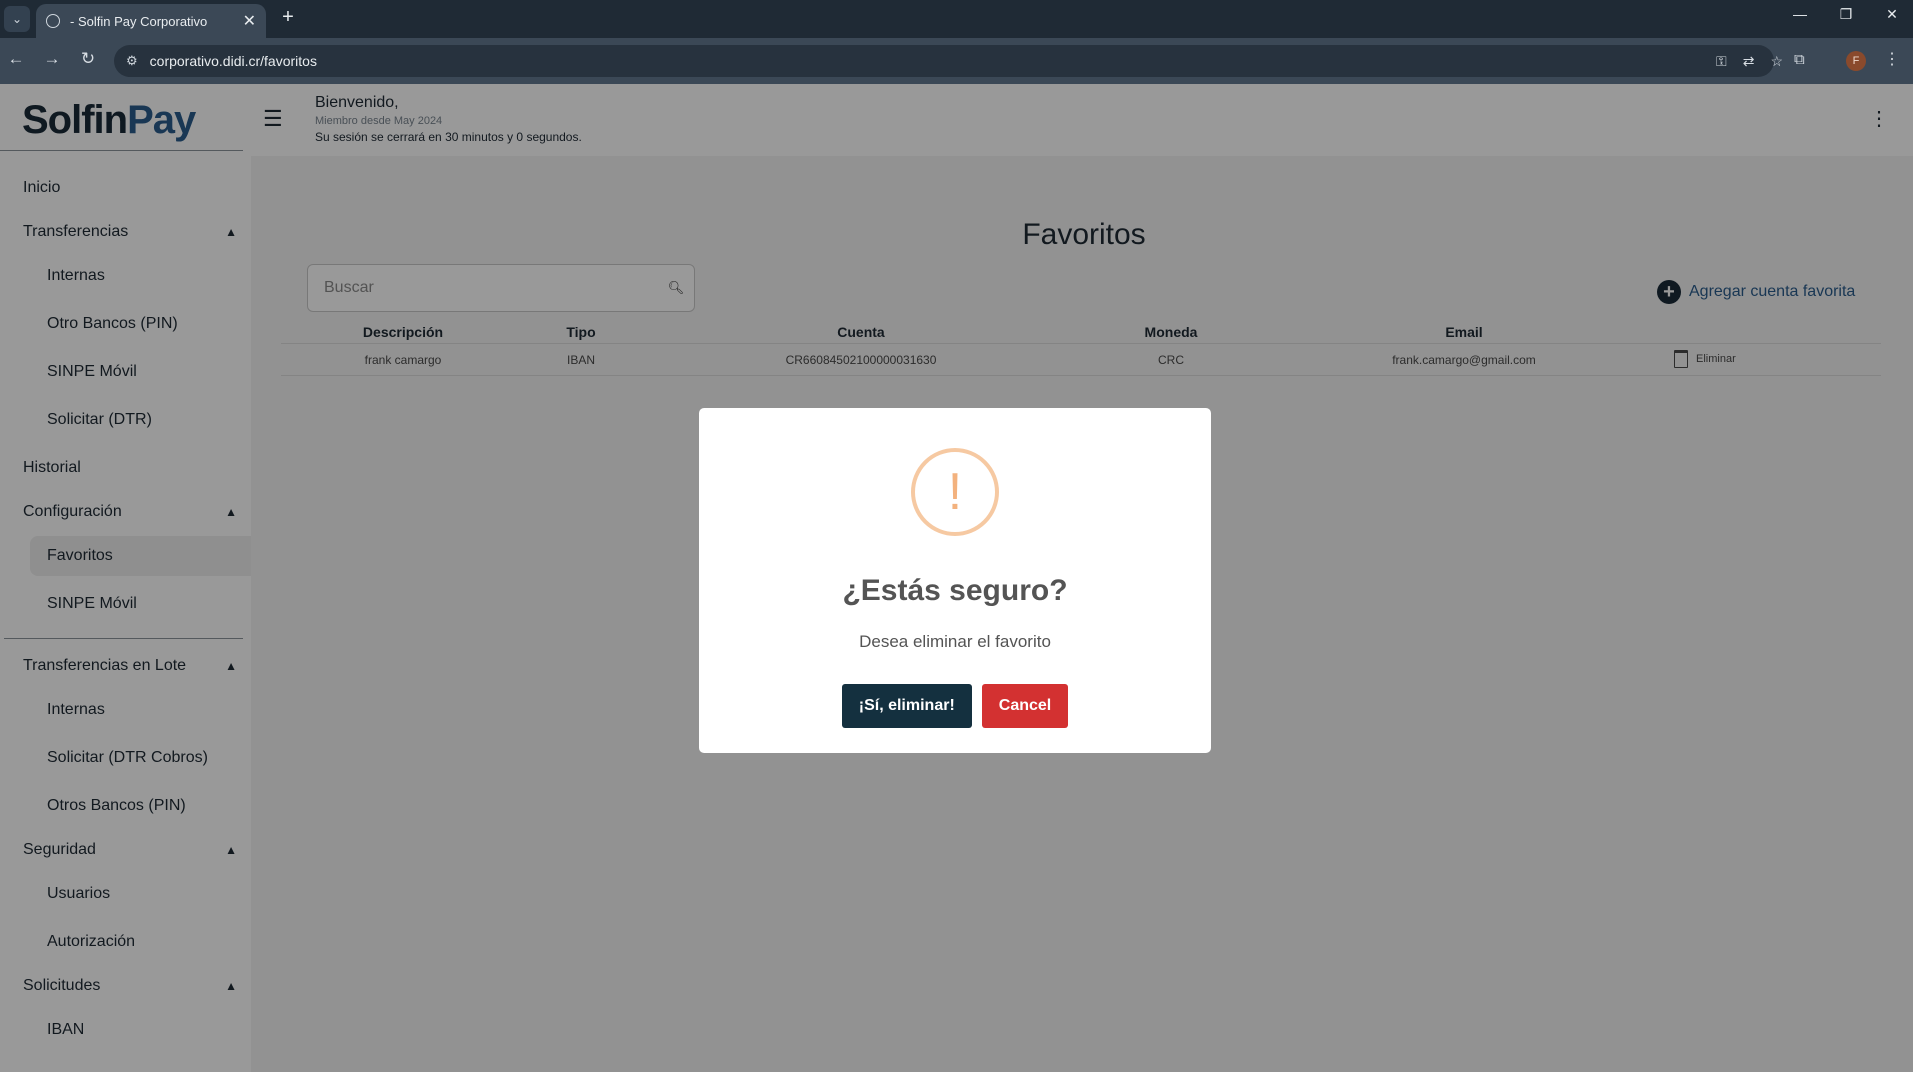 The width and height of the screenshot is (1913, 1072). What do you see at coordinates (132, 61) in the screenshot?
I see `site-settings-icon: ⚙` at bounding box center [132, 61].